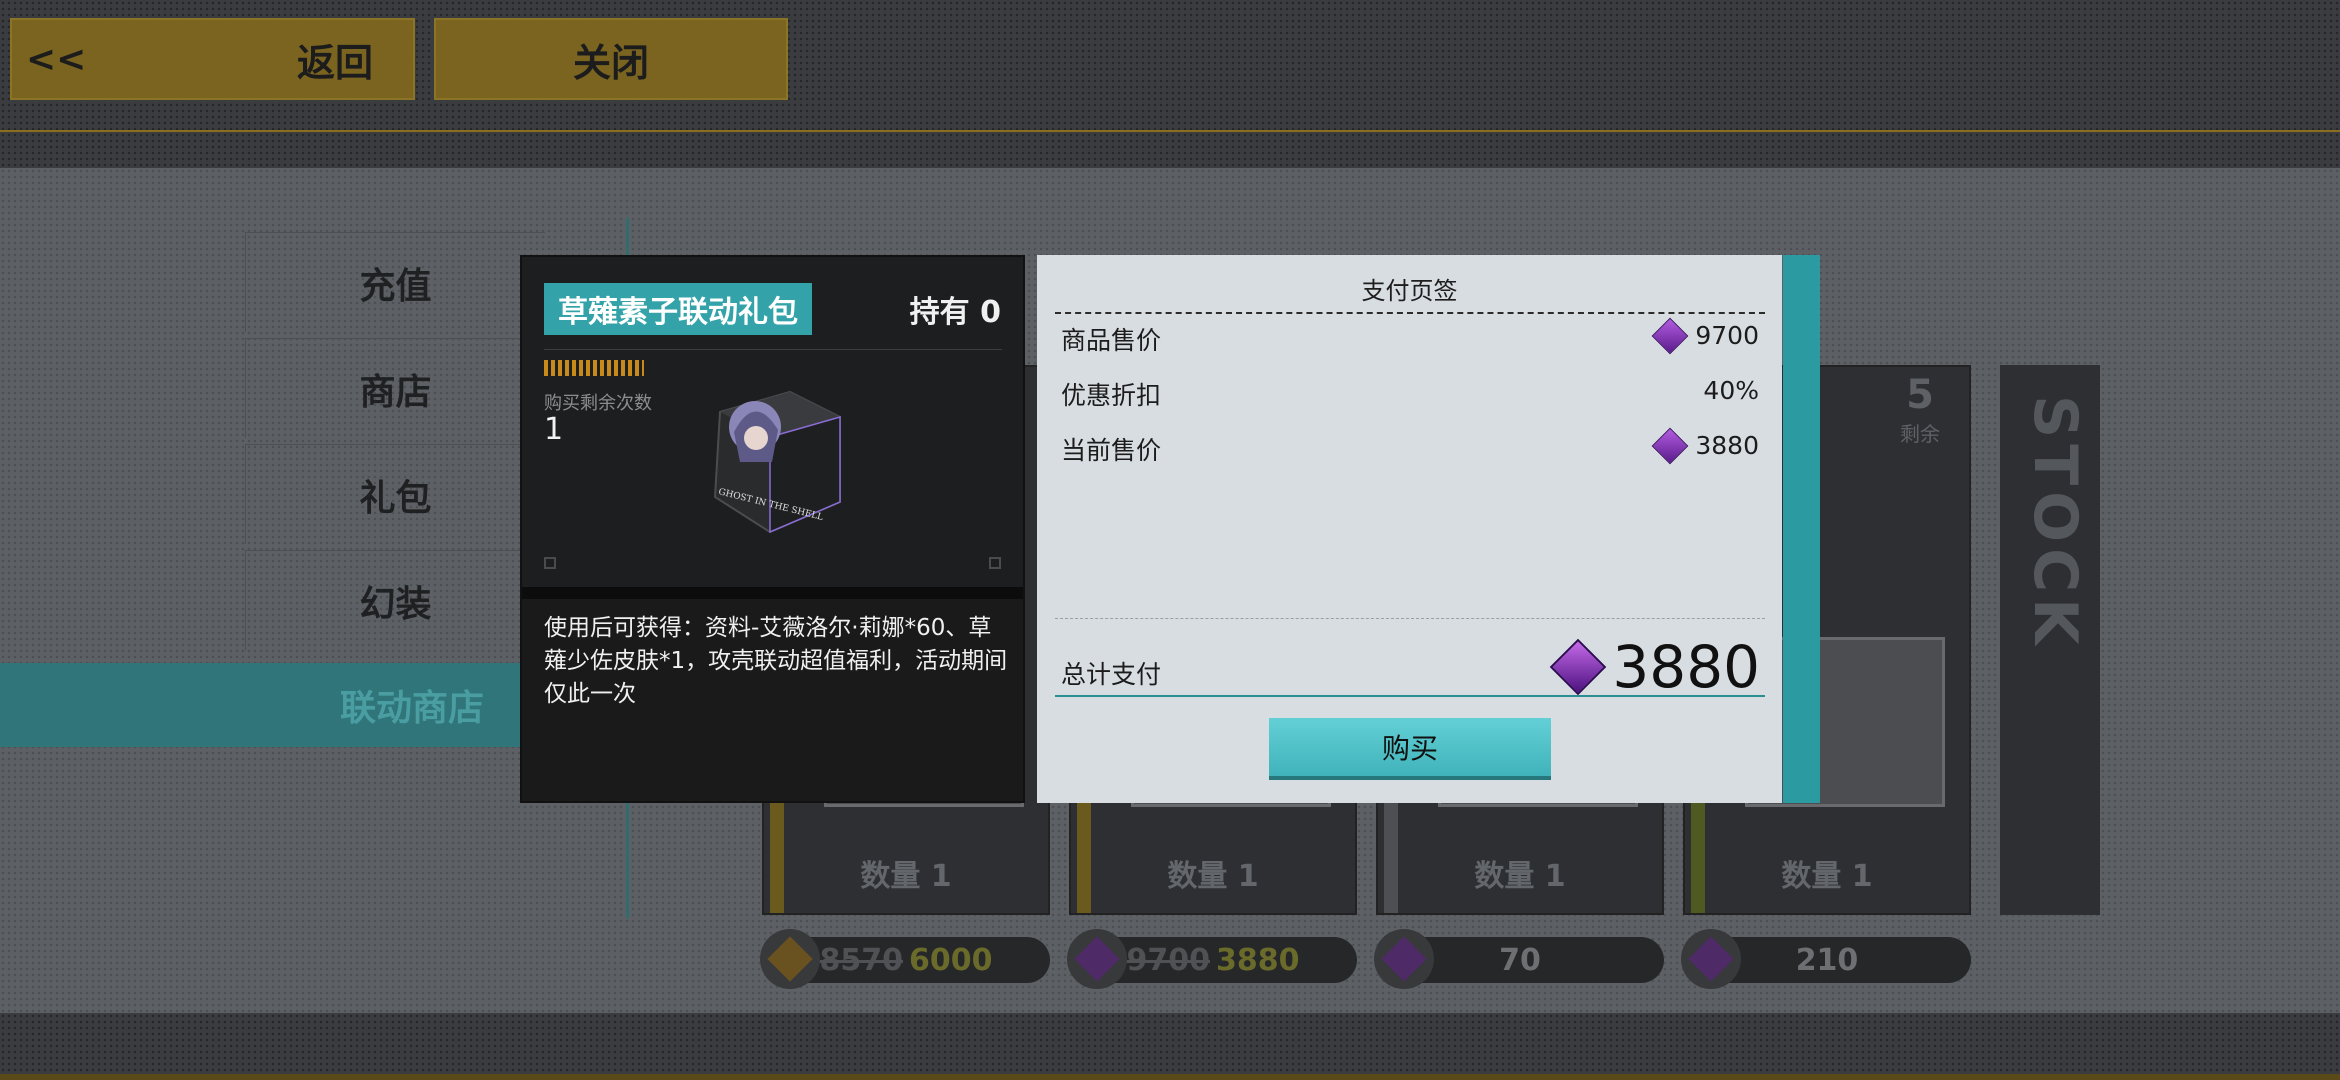  What do you see at coordinates (1727, 335) in the screenshot?
I see `list-price-value: 9700` at bounding box center [1727, 335].